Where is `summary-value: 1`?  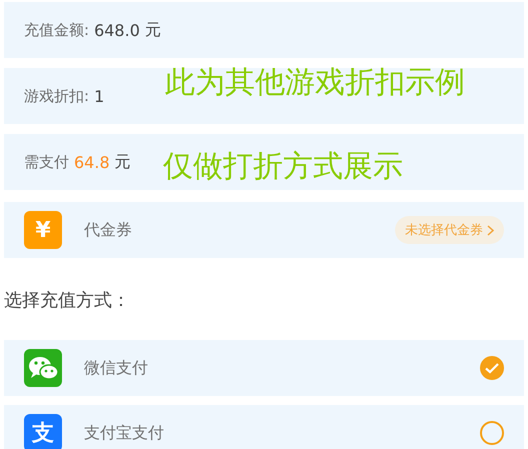
summary-value: 1 is located at coordinates (99, 96).